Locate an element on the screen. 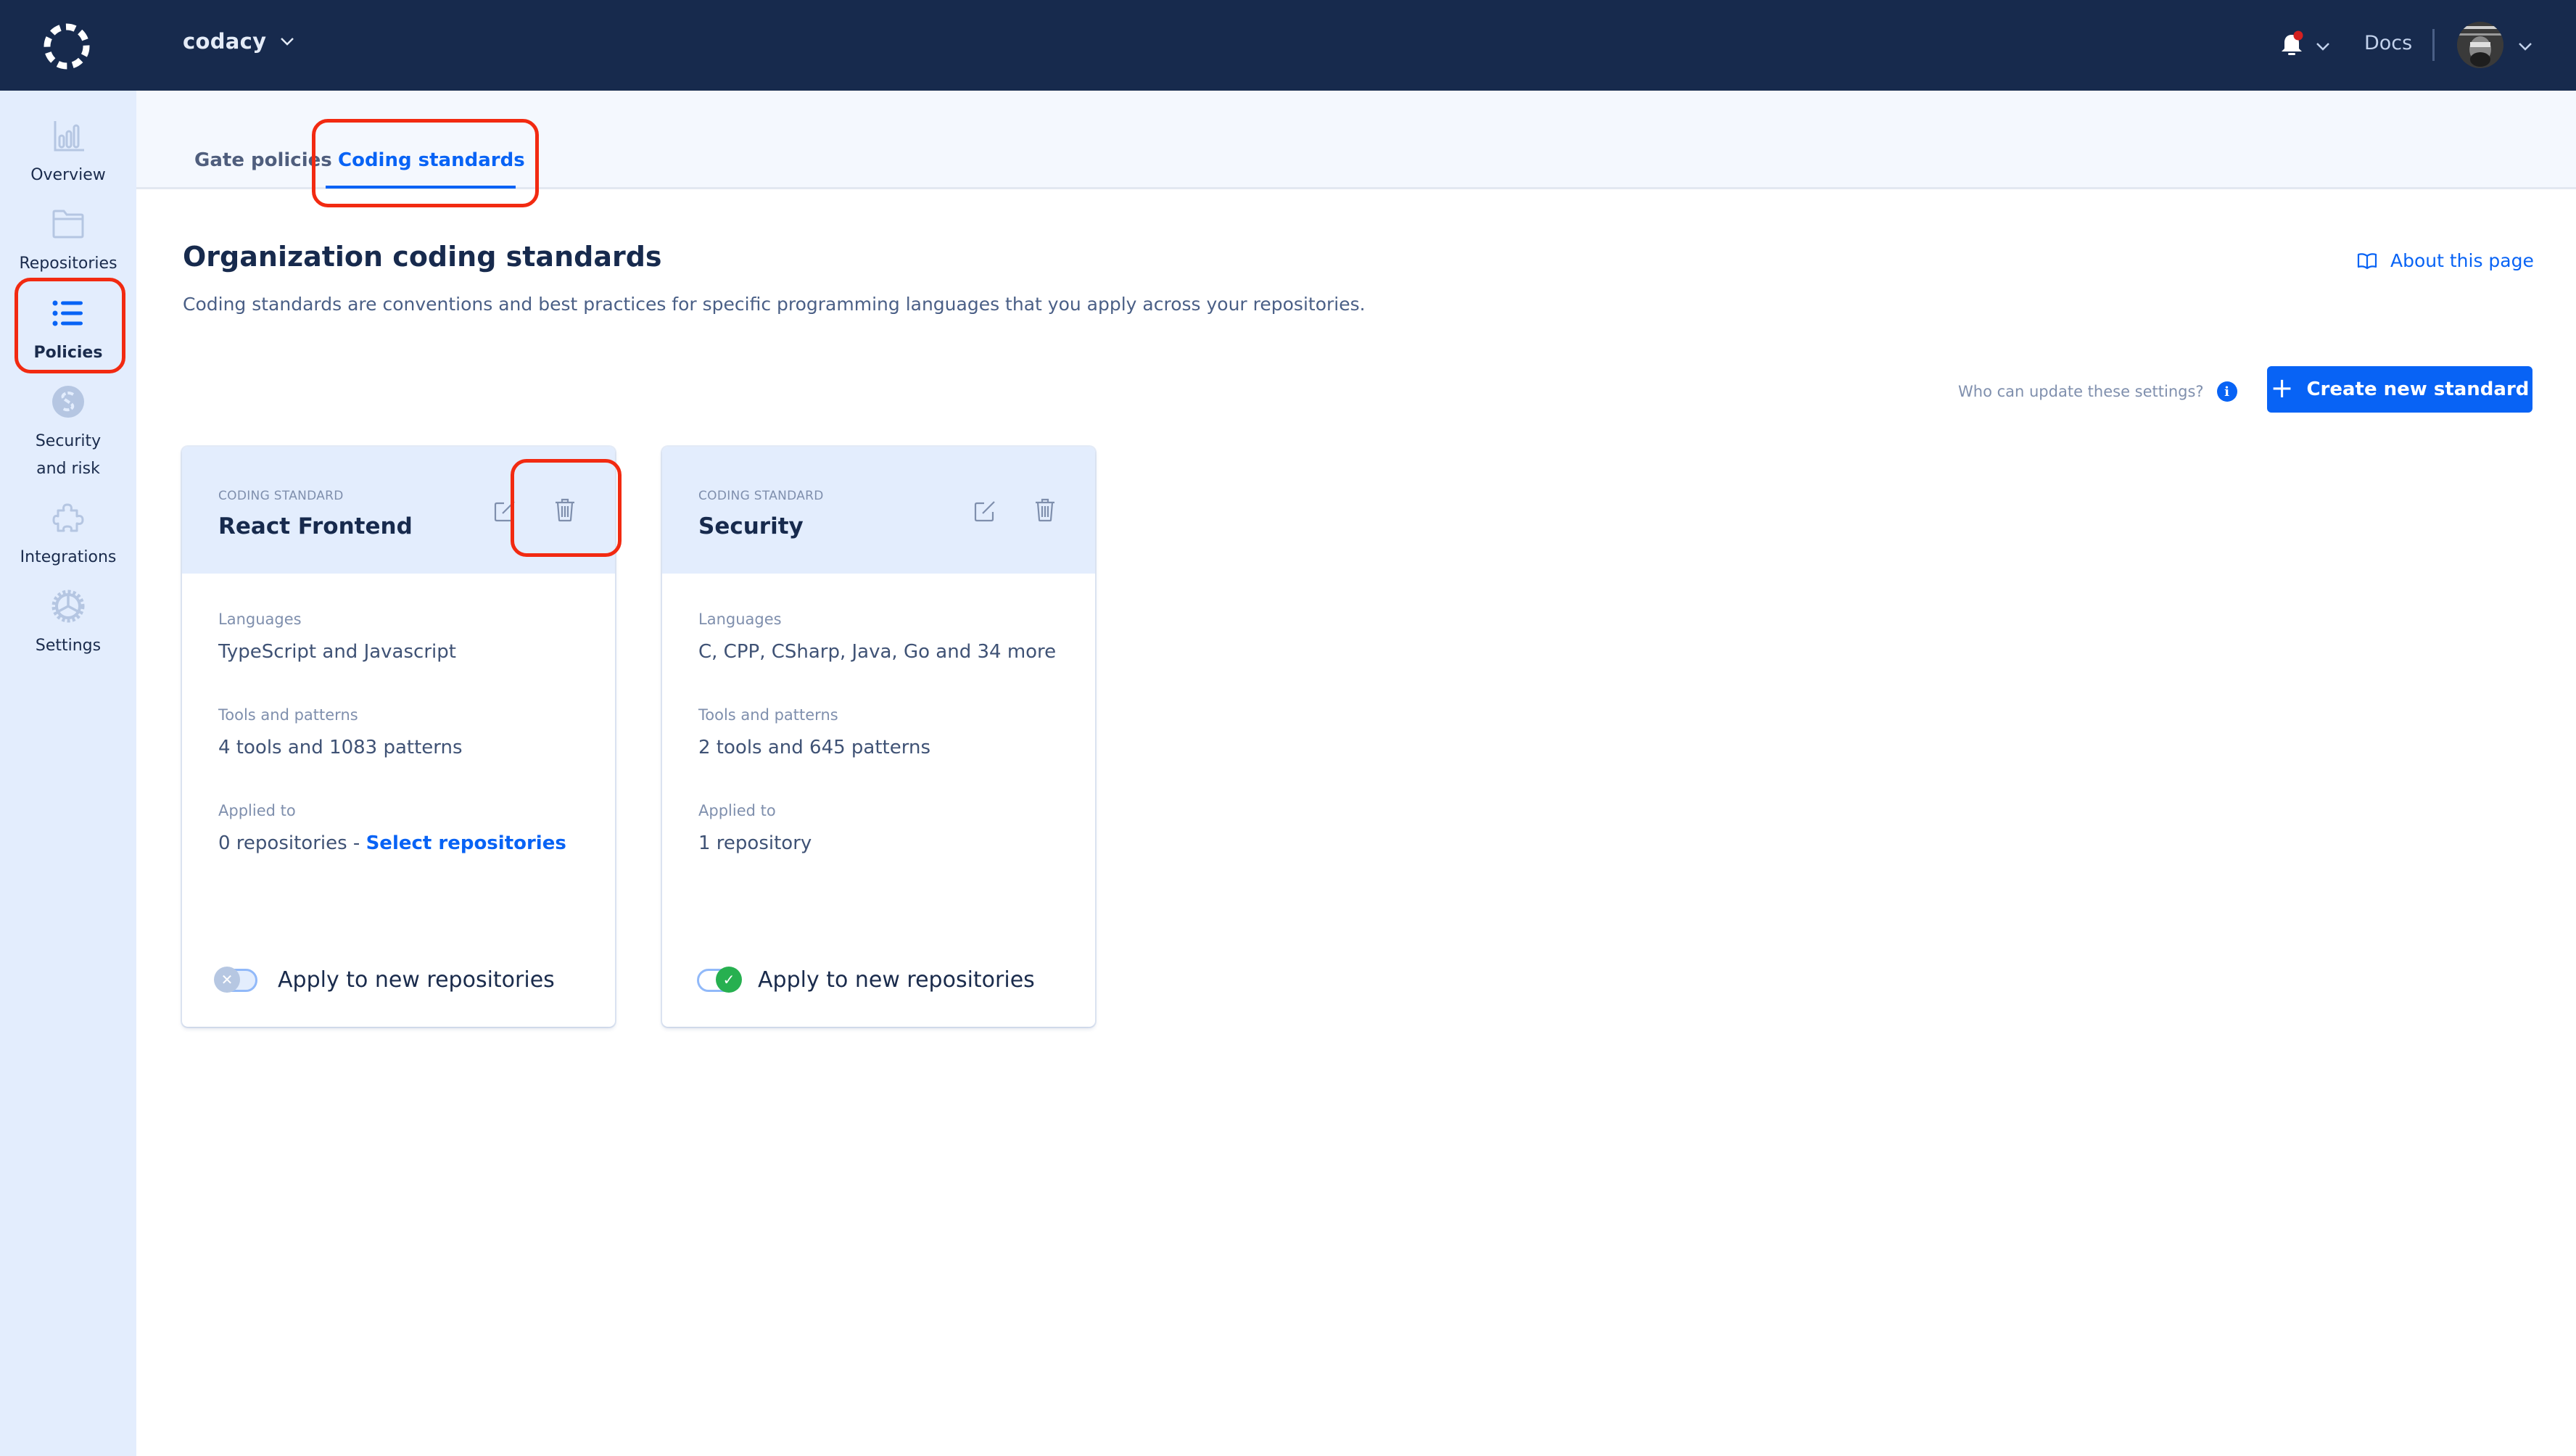  apply-to-new-repositories-toggle: ✕ Apply to new repositories is located at coordinates (384, 979).